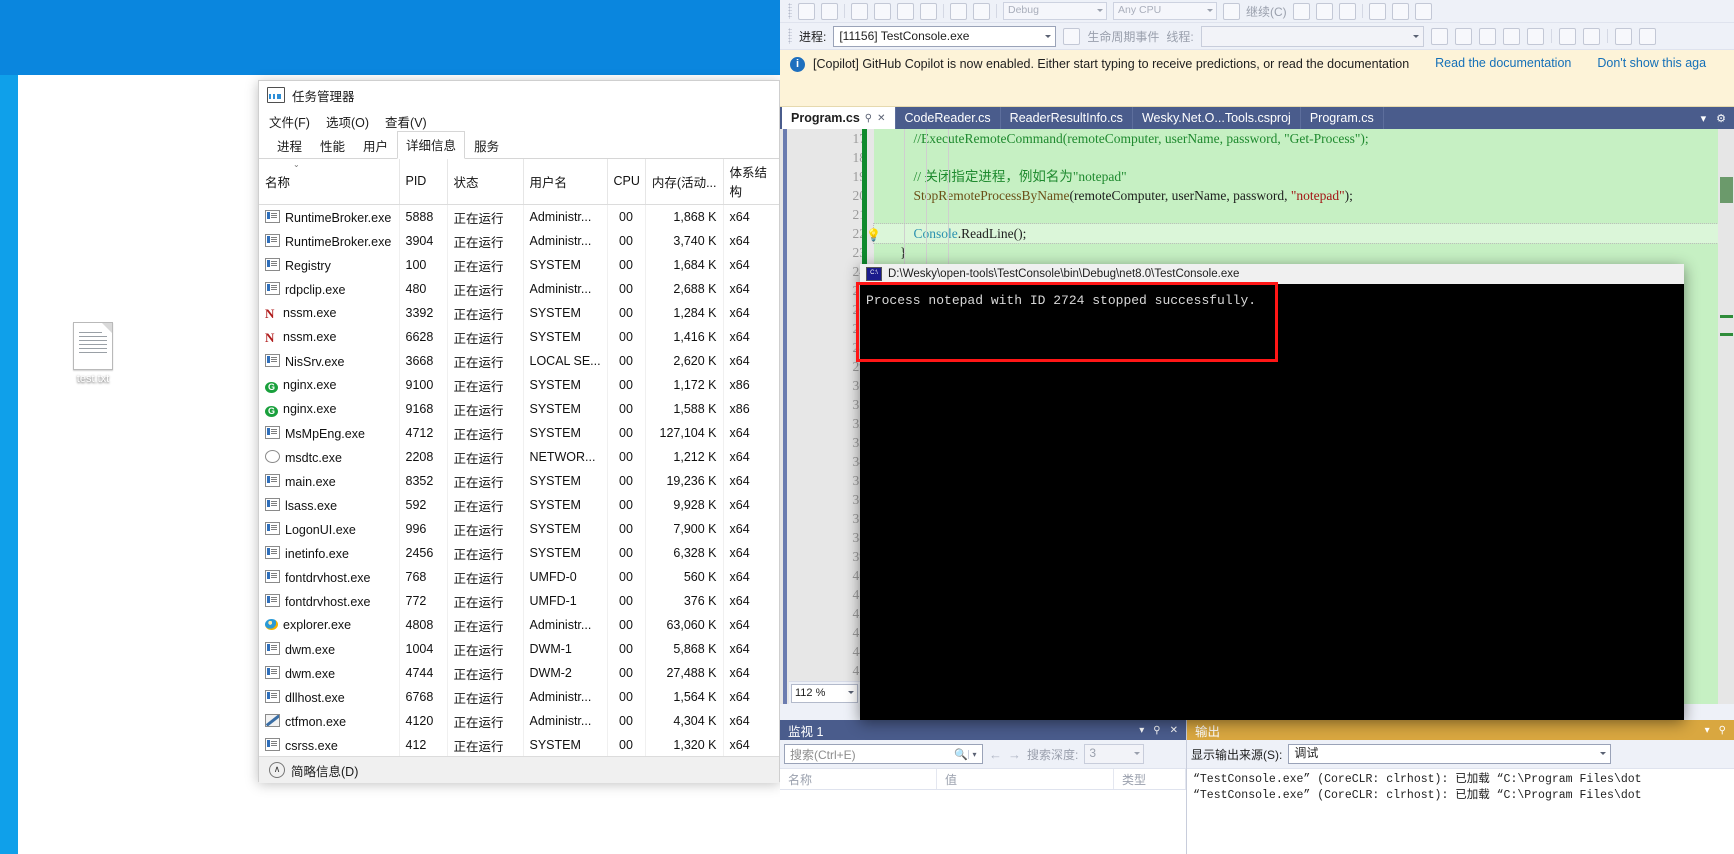  What do you see at coordinates (1535, 36) in the screenshot?
I see `spellcheck-abc-icon` at bounding box center [1535, 36].